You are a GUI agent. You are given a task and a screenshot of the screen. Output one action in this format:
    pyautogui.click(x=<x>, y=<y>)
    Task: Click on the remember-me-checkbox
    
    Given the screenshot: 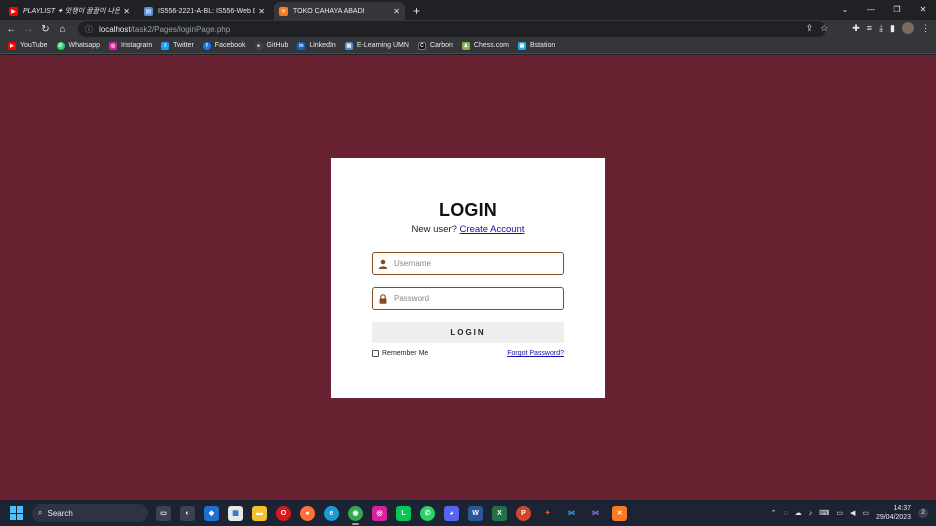 What is the action you would take?
    pyautogui.click(x=375, y=353)
    